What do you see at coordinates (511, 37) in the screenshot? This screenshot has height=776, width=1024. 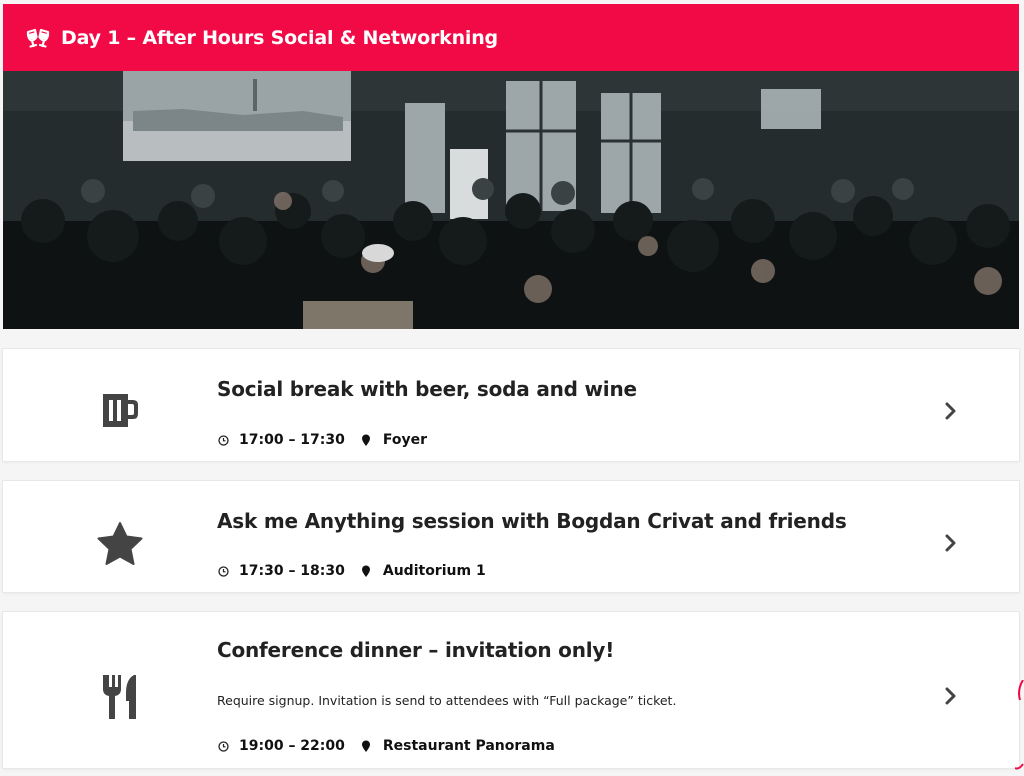 I see `section-header: Day 1 – After Hours Social & Networkning` at bounding box center [511, 37].